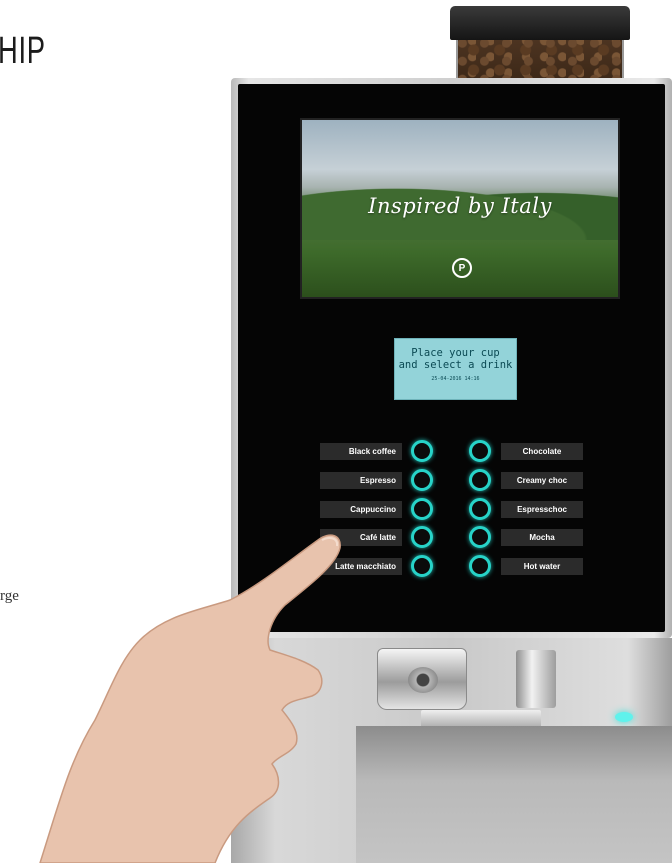  I want to click on label-creamy-choc: Creamy choc, so click(542, 480).